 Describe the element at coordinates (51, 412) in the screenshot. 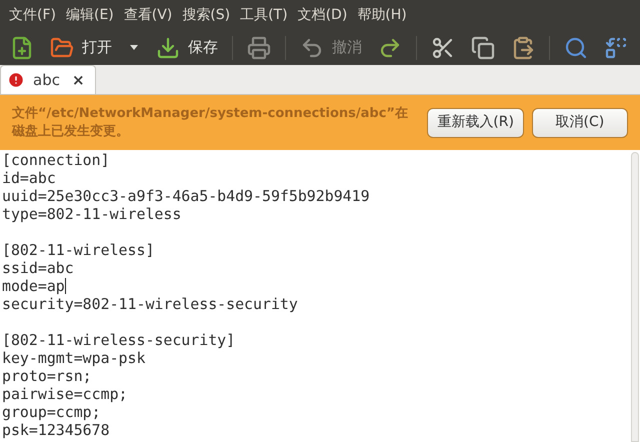

I see `code-line: group=ccmp;` at that location.